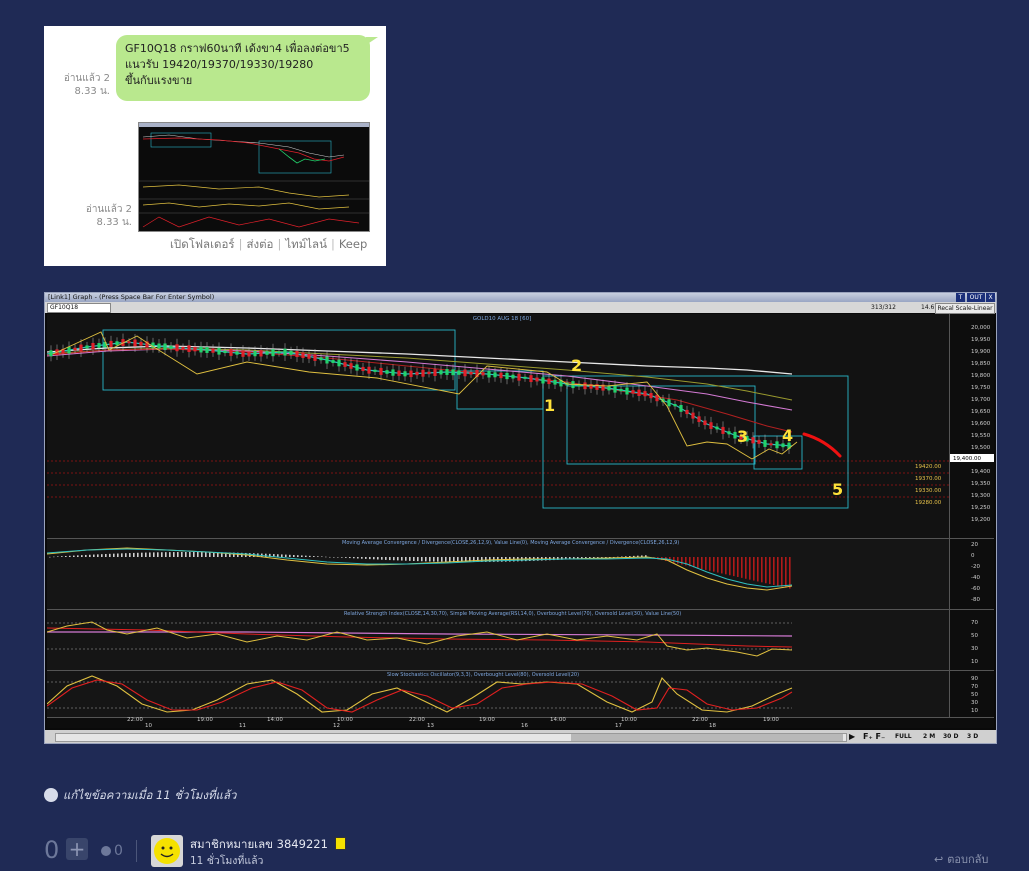 This screenshot has height=871, width=1029. Describe the element at coordinates (981, 436) in the screenshot. I see `price-tick: 19,550` at that location.